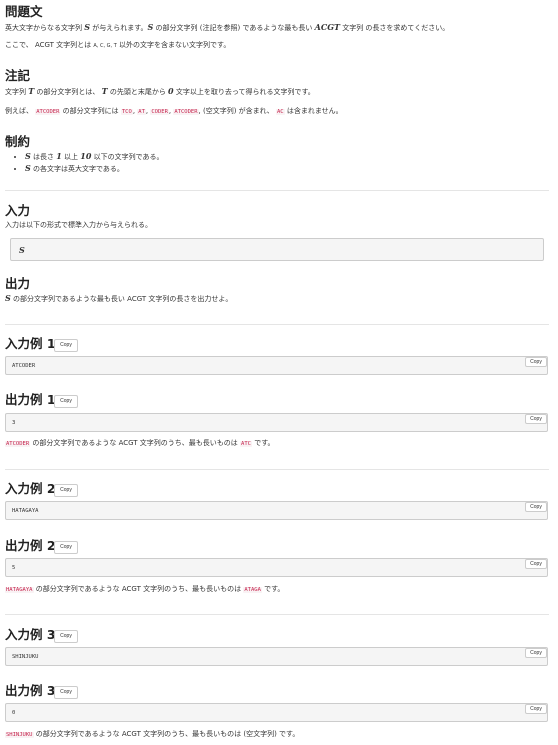 The height and width of the screenshot is (745, 558). Describe the element at coordinates (18, 210) in the screenshot. I see `input-title: 入力` at that location.